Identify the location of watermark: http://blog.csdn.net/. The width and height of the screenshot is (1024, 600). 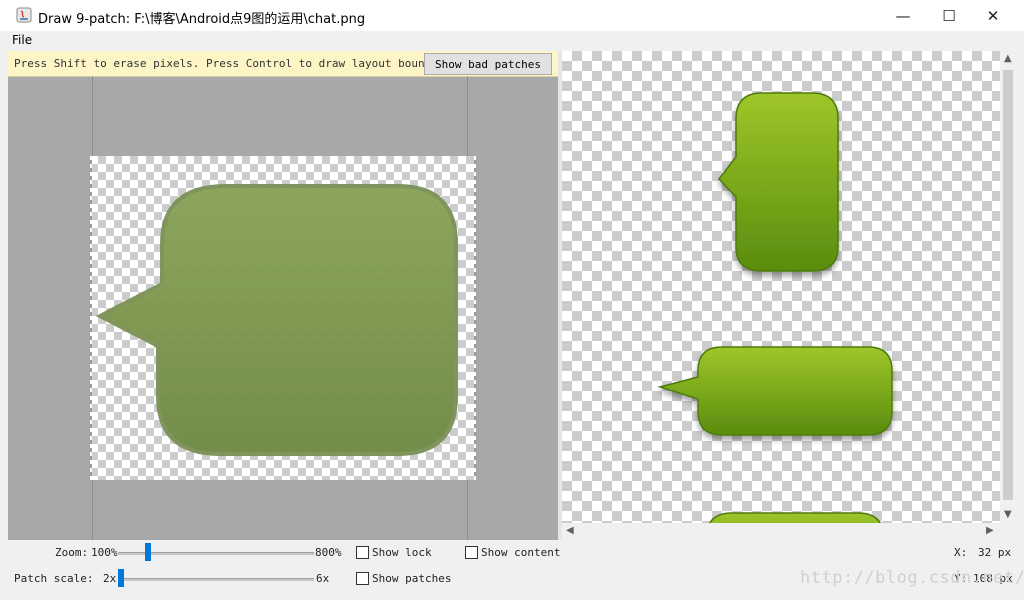
(912, 578).